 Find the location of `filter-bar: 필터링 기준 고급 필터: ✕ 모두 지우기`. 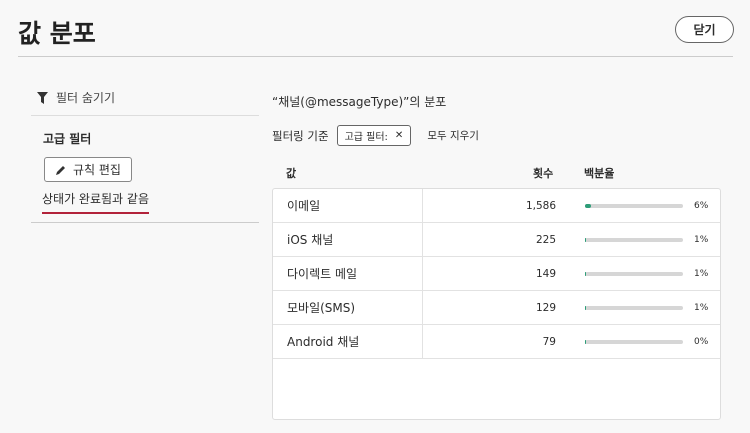

filter-bar: 필터링 기준 고급 필터: ✕ 모두 지우기 is located at coordinates (375, 135).